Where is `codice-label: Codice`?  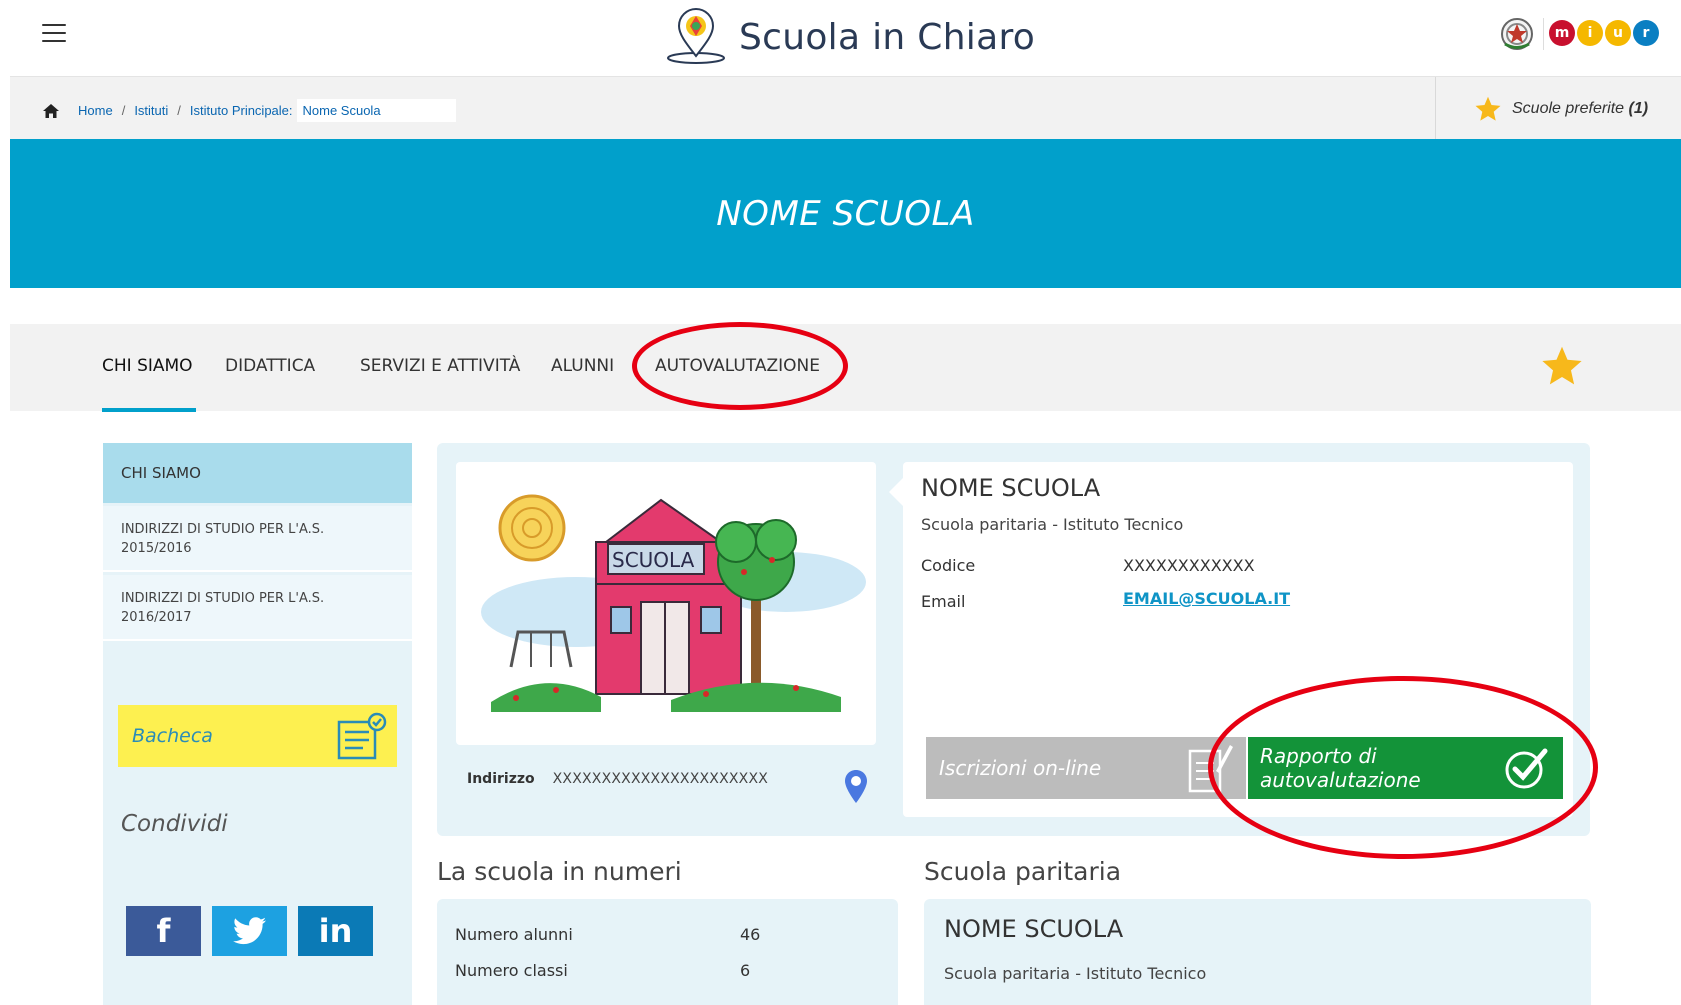 codice-label: Codice is located at coordinates (948, 565).